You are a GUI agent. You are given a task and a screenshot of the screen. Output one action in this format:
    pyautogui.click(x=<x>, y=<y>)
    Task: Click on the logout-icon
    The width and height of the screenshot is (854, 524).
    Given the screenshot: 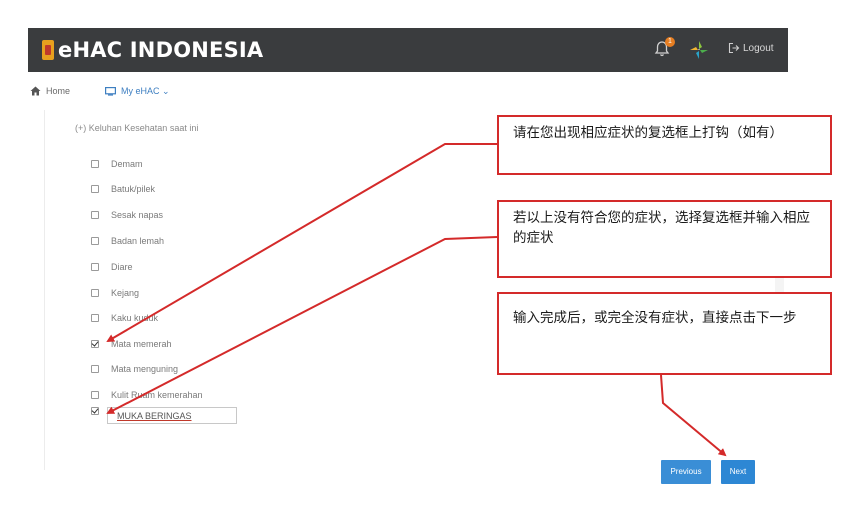 What is the action you would take?
    pyautogui.click(x=734, y=48)
    